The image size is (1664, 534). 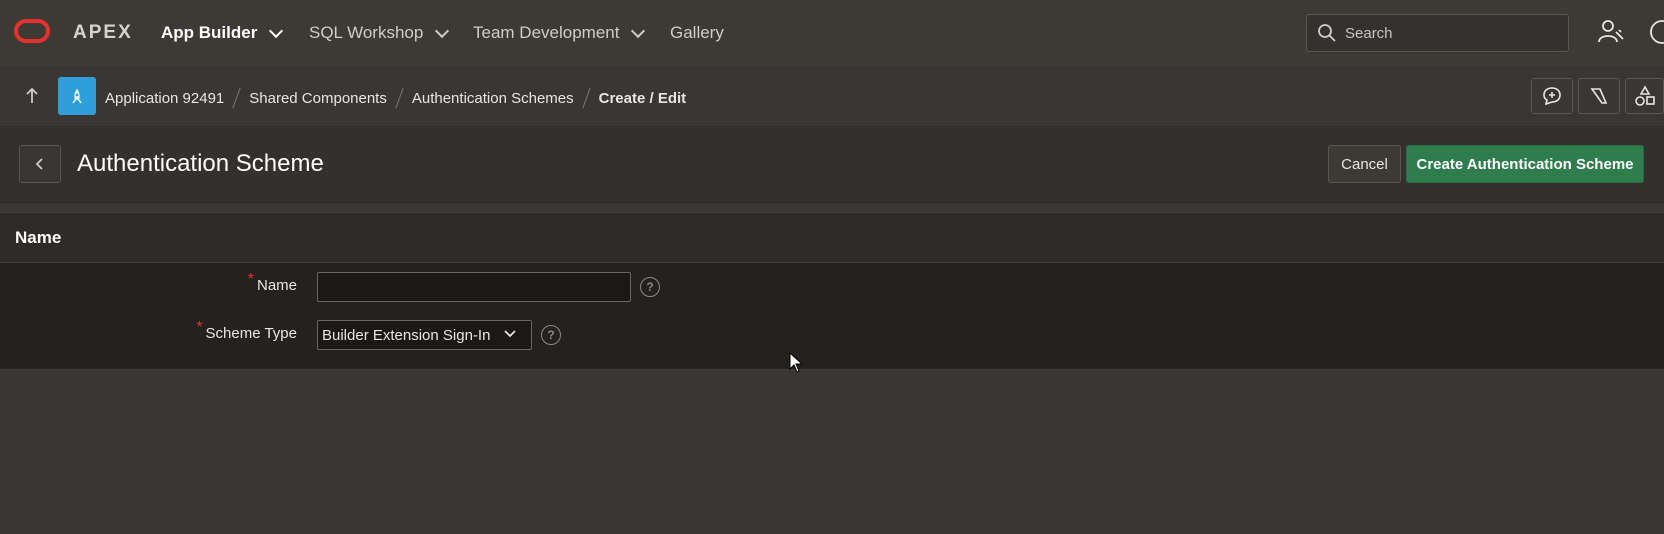 I want to click on search-box, so click(x=1437, y=33).